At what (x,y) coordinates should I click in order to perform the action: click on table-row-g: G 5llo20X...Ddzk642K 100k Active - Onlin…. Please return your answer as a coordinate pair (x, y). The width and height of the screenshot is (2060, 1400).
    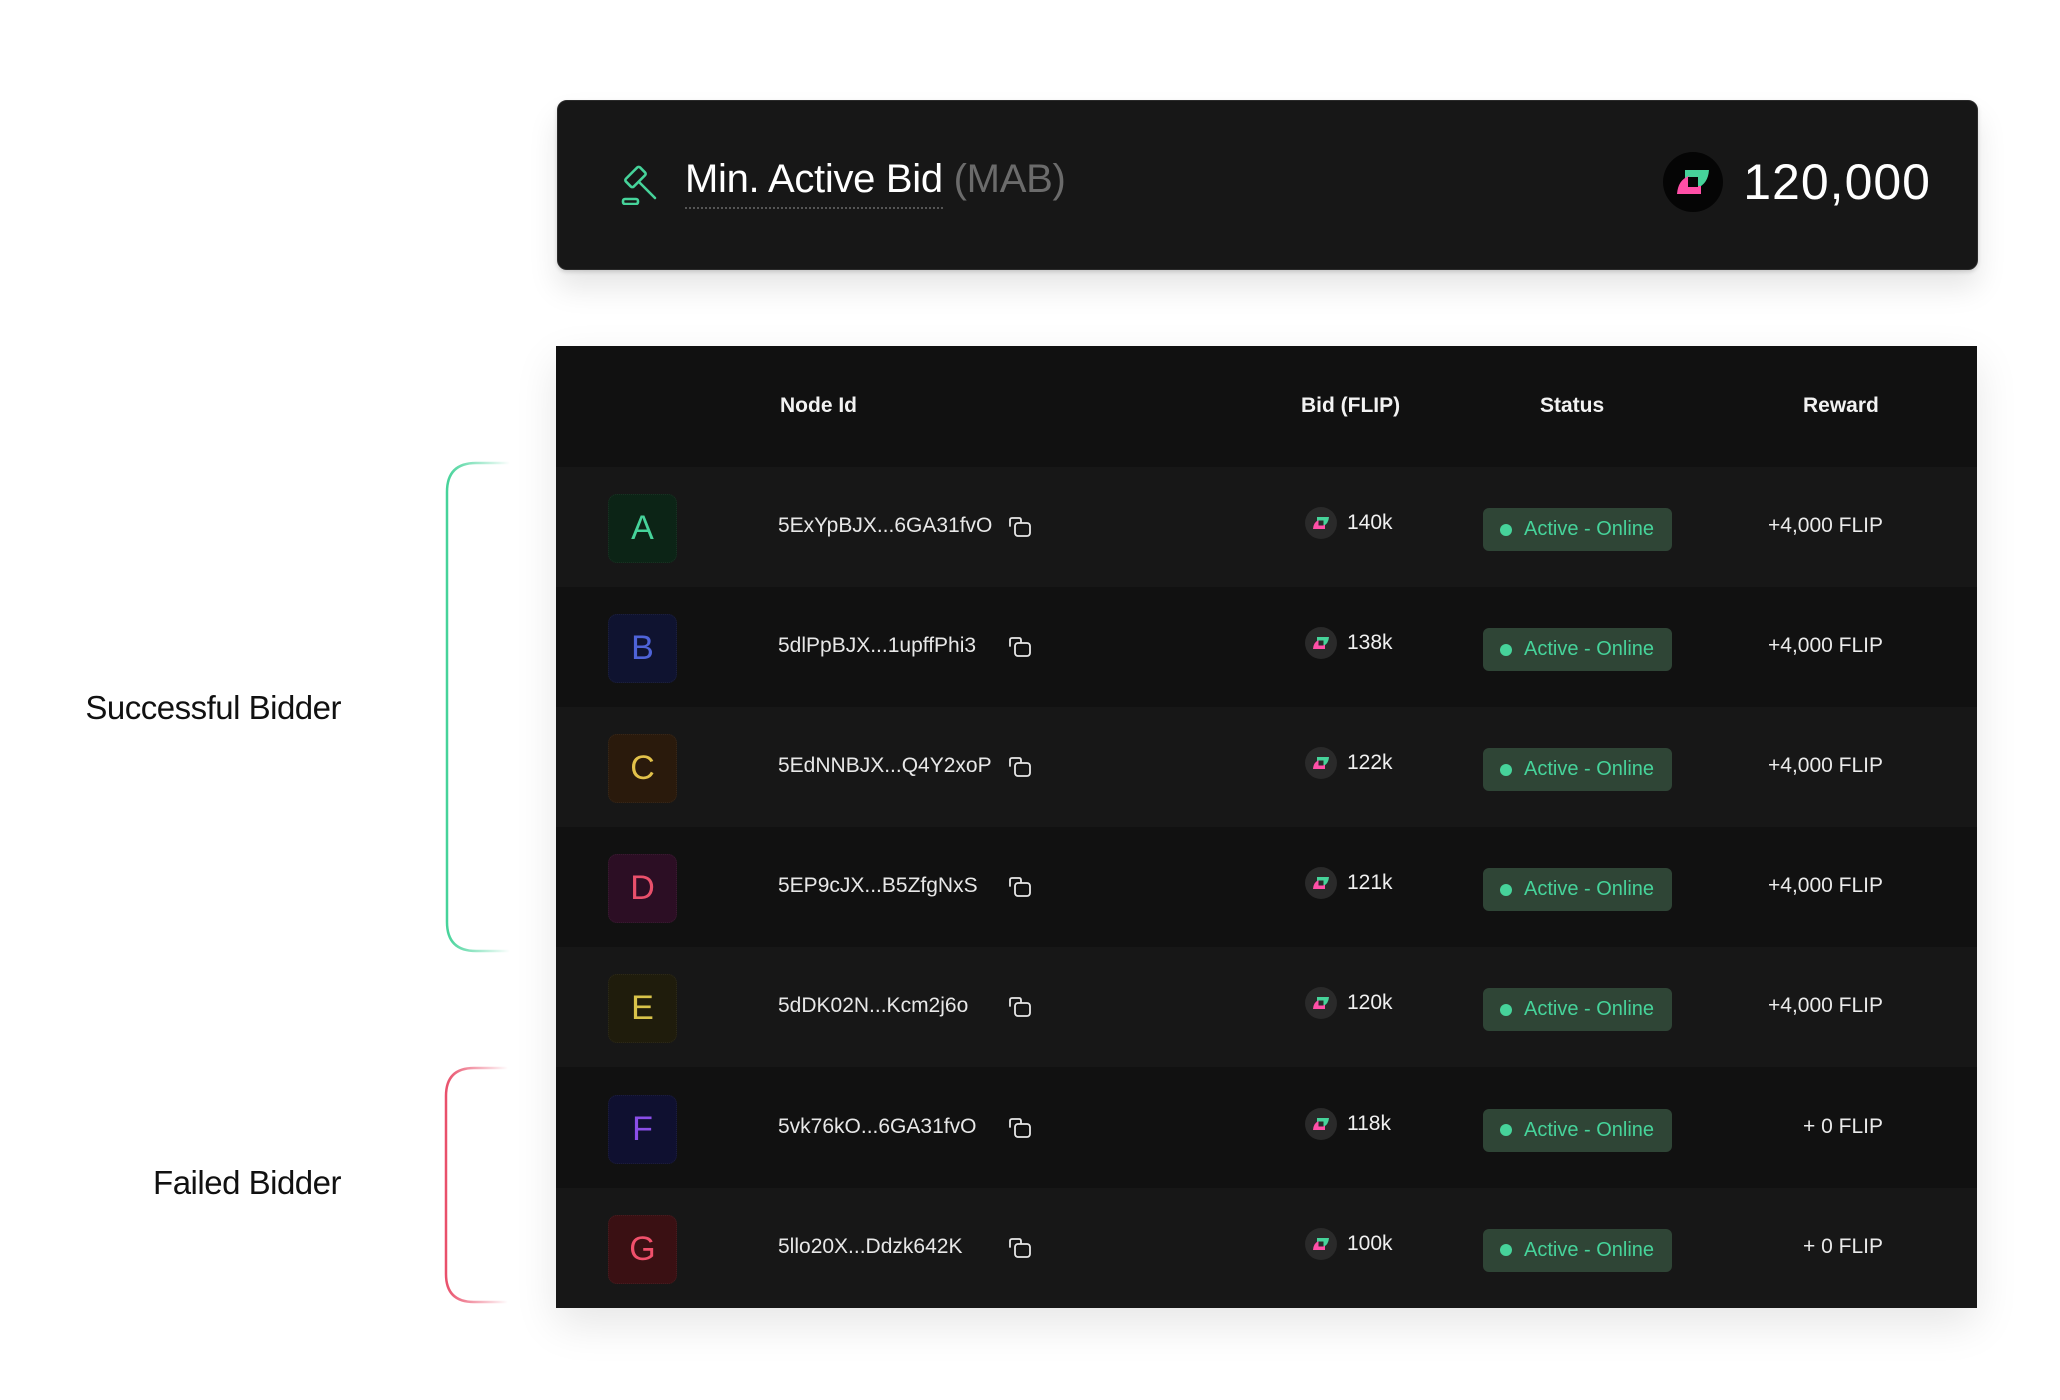
    Looking at the image, I should click on (1266, 1247).